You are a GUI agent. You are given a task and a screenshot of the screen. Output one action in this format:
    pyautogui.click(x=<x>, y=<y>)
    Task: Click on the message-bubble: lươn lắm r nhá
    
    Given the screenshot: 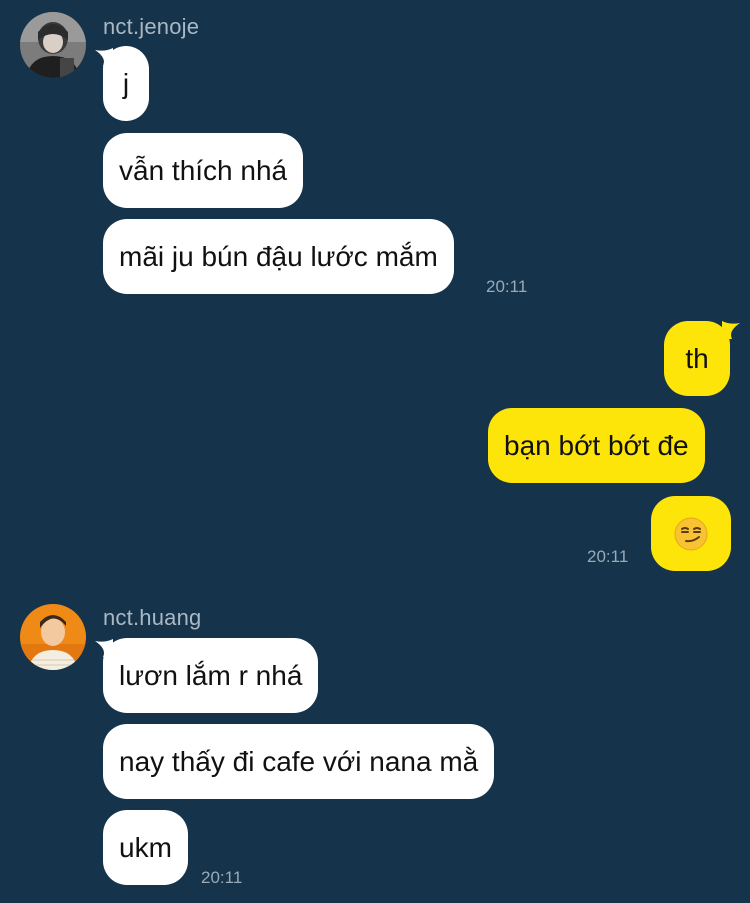 What is the action you would take?
    pyautogui.click(x=211, y=675)
    